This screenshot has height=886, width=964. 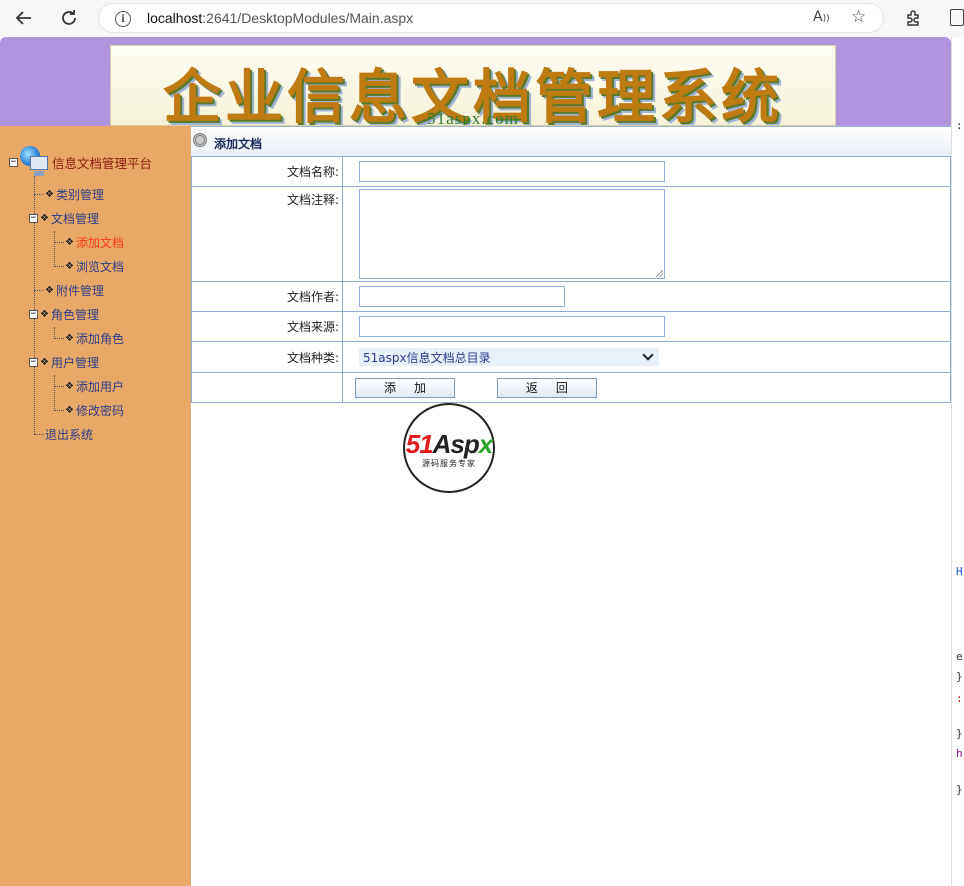 I want to click on chevron-down-icon, so click(x=648, y=355).